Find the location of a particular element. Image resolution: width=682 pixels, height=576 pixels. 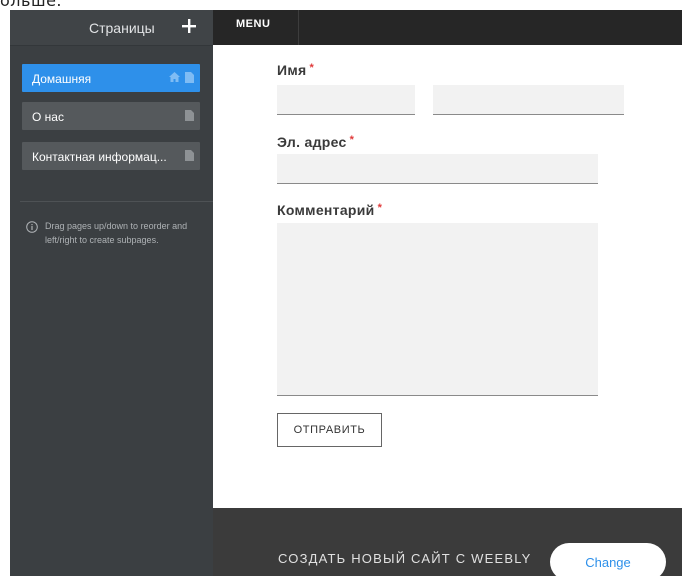

comment-label: Комментарий * is located at coordinates (329, 210).